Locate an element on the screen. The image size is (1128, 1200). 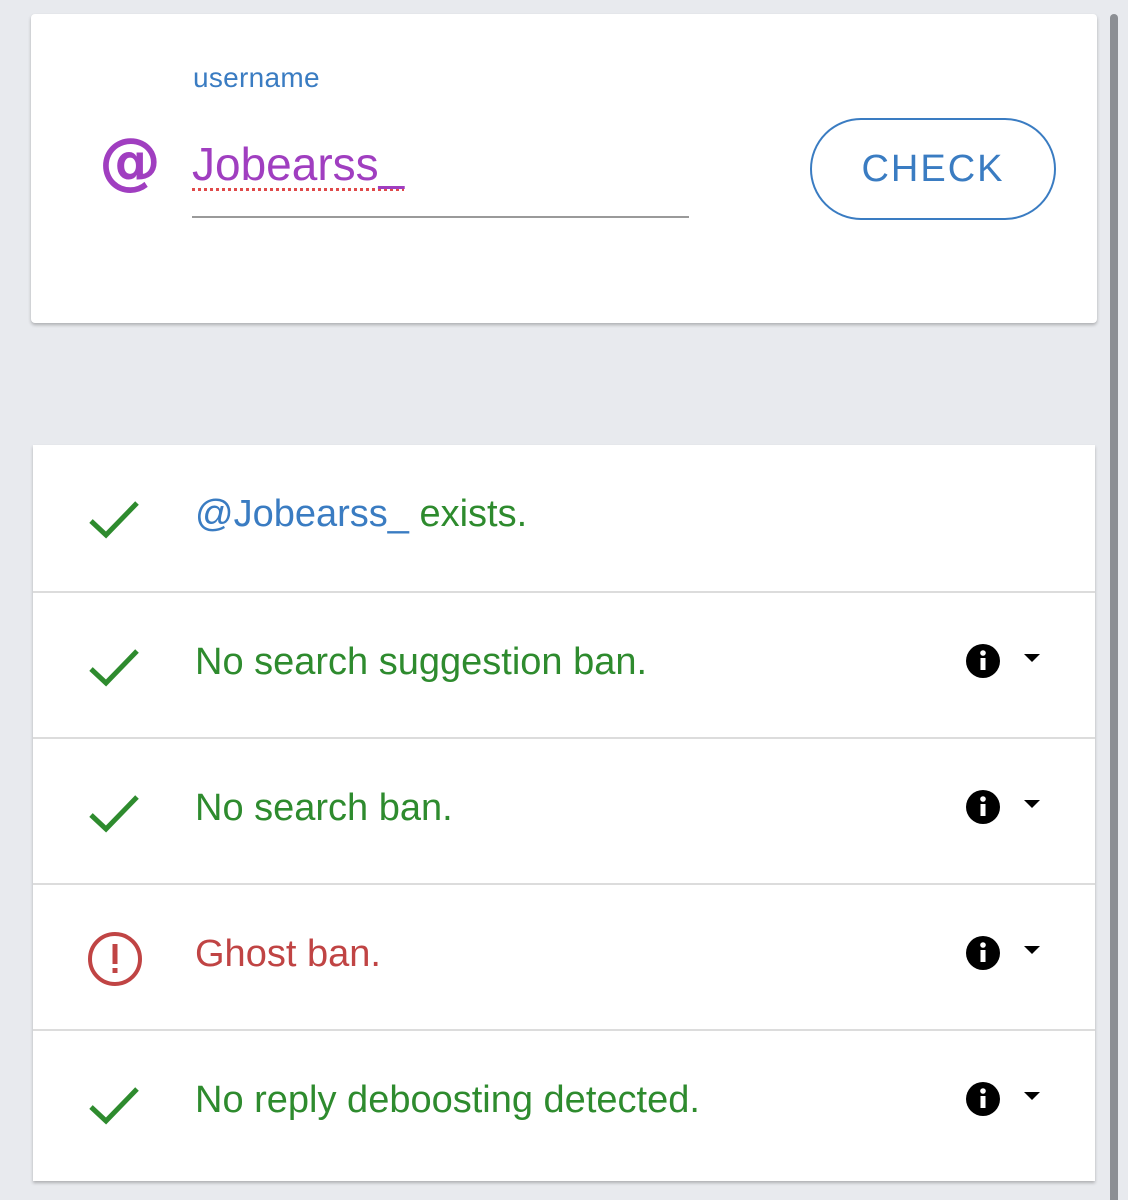
result-text: @Jobearss_ exists. is located at coordinates (361, 514).